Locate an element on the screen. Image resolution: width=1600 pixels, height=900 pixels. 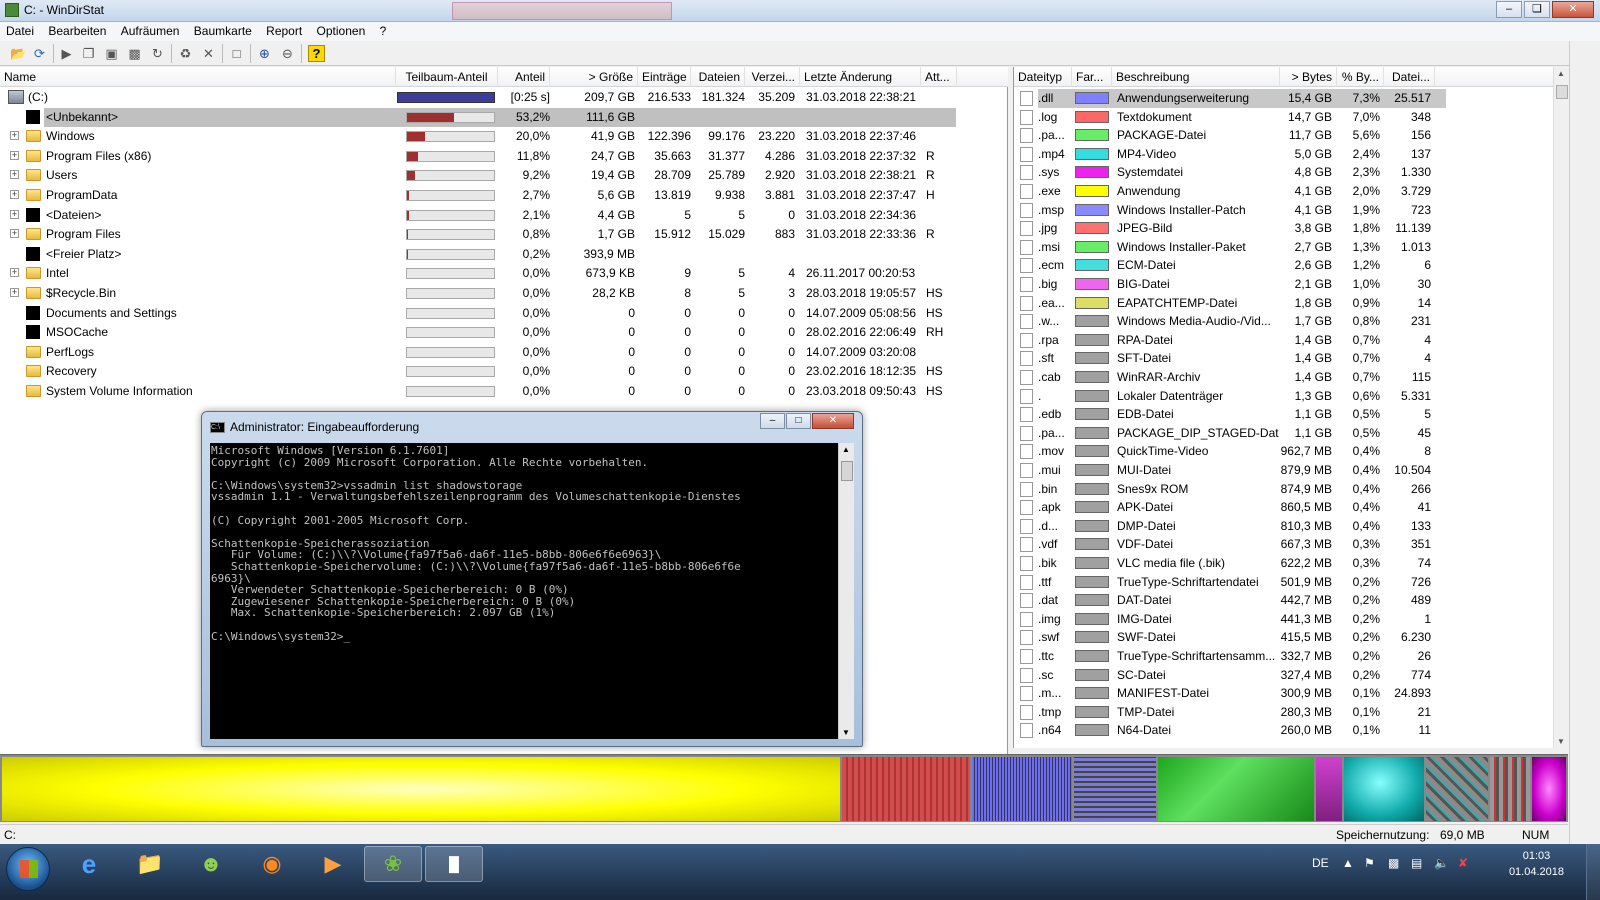
menu-datei: Datei is located at coordinates (19, 30).